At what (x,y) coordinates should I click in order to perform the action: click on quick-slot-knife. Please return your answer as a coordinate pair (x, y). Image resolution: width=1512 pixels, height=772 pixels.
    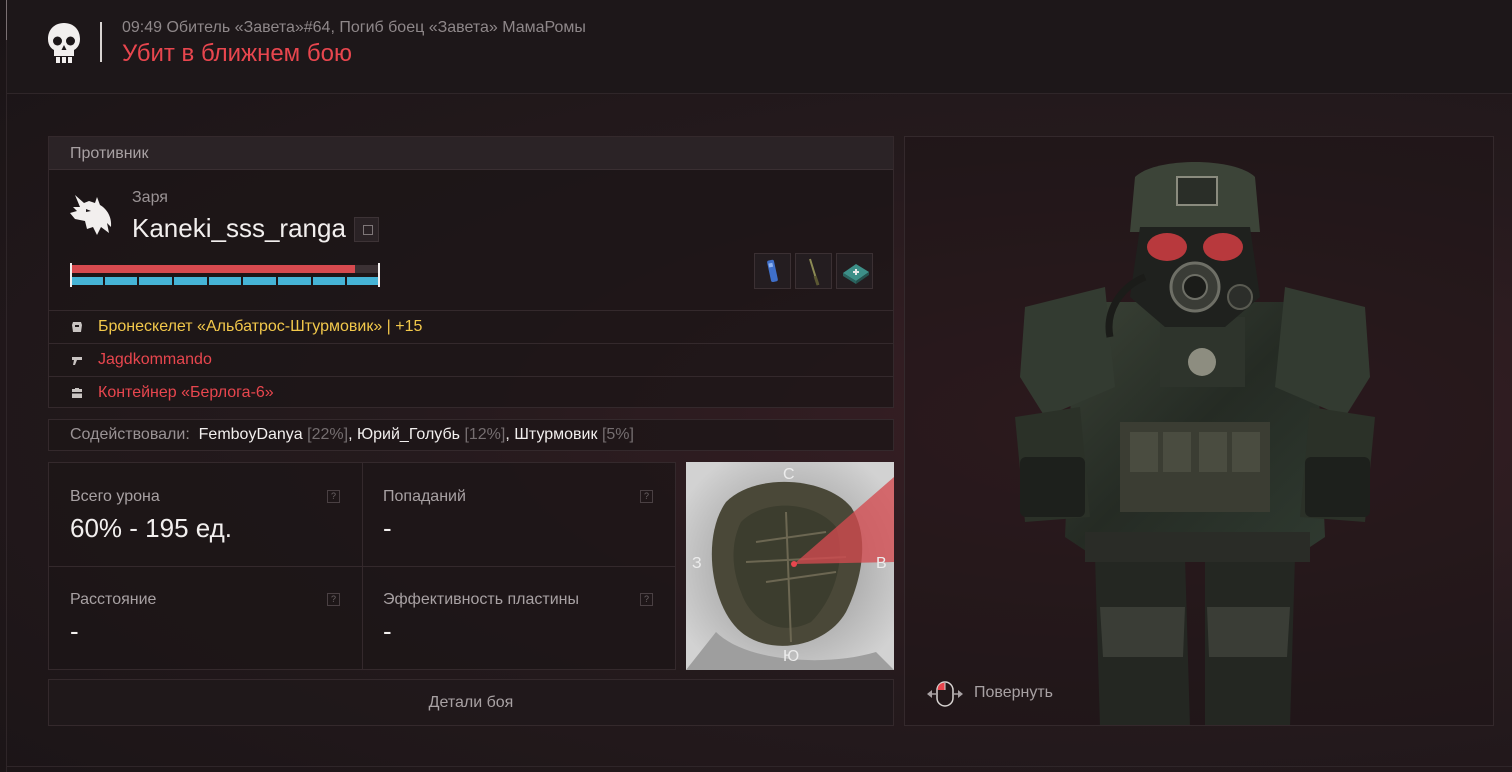
    Looking at the image, I should click on (813, 271).